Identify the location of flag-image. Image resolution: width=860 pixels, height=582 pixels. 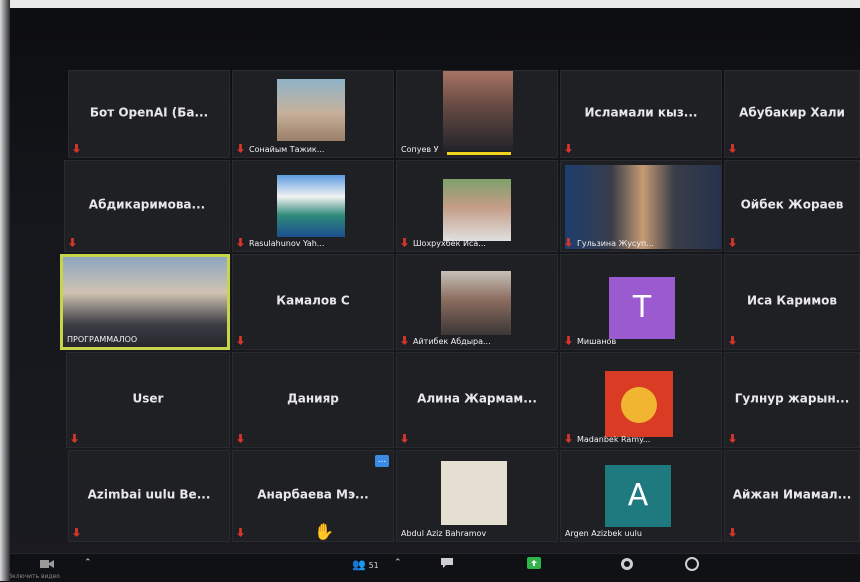
(639, 404).